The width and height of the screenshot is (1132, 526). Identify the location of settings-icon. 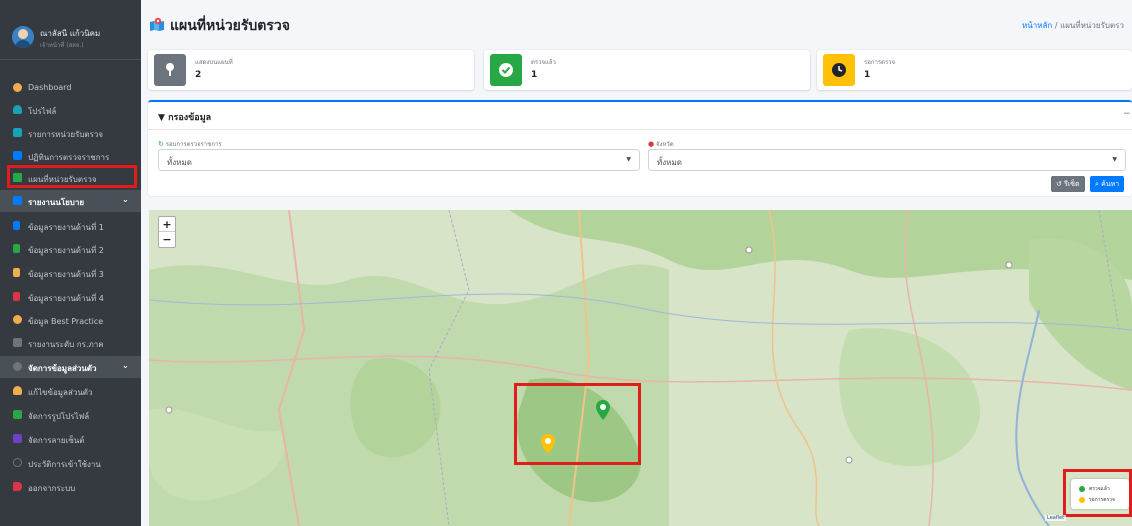
(17, 366).